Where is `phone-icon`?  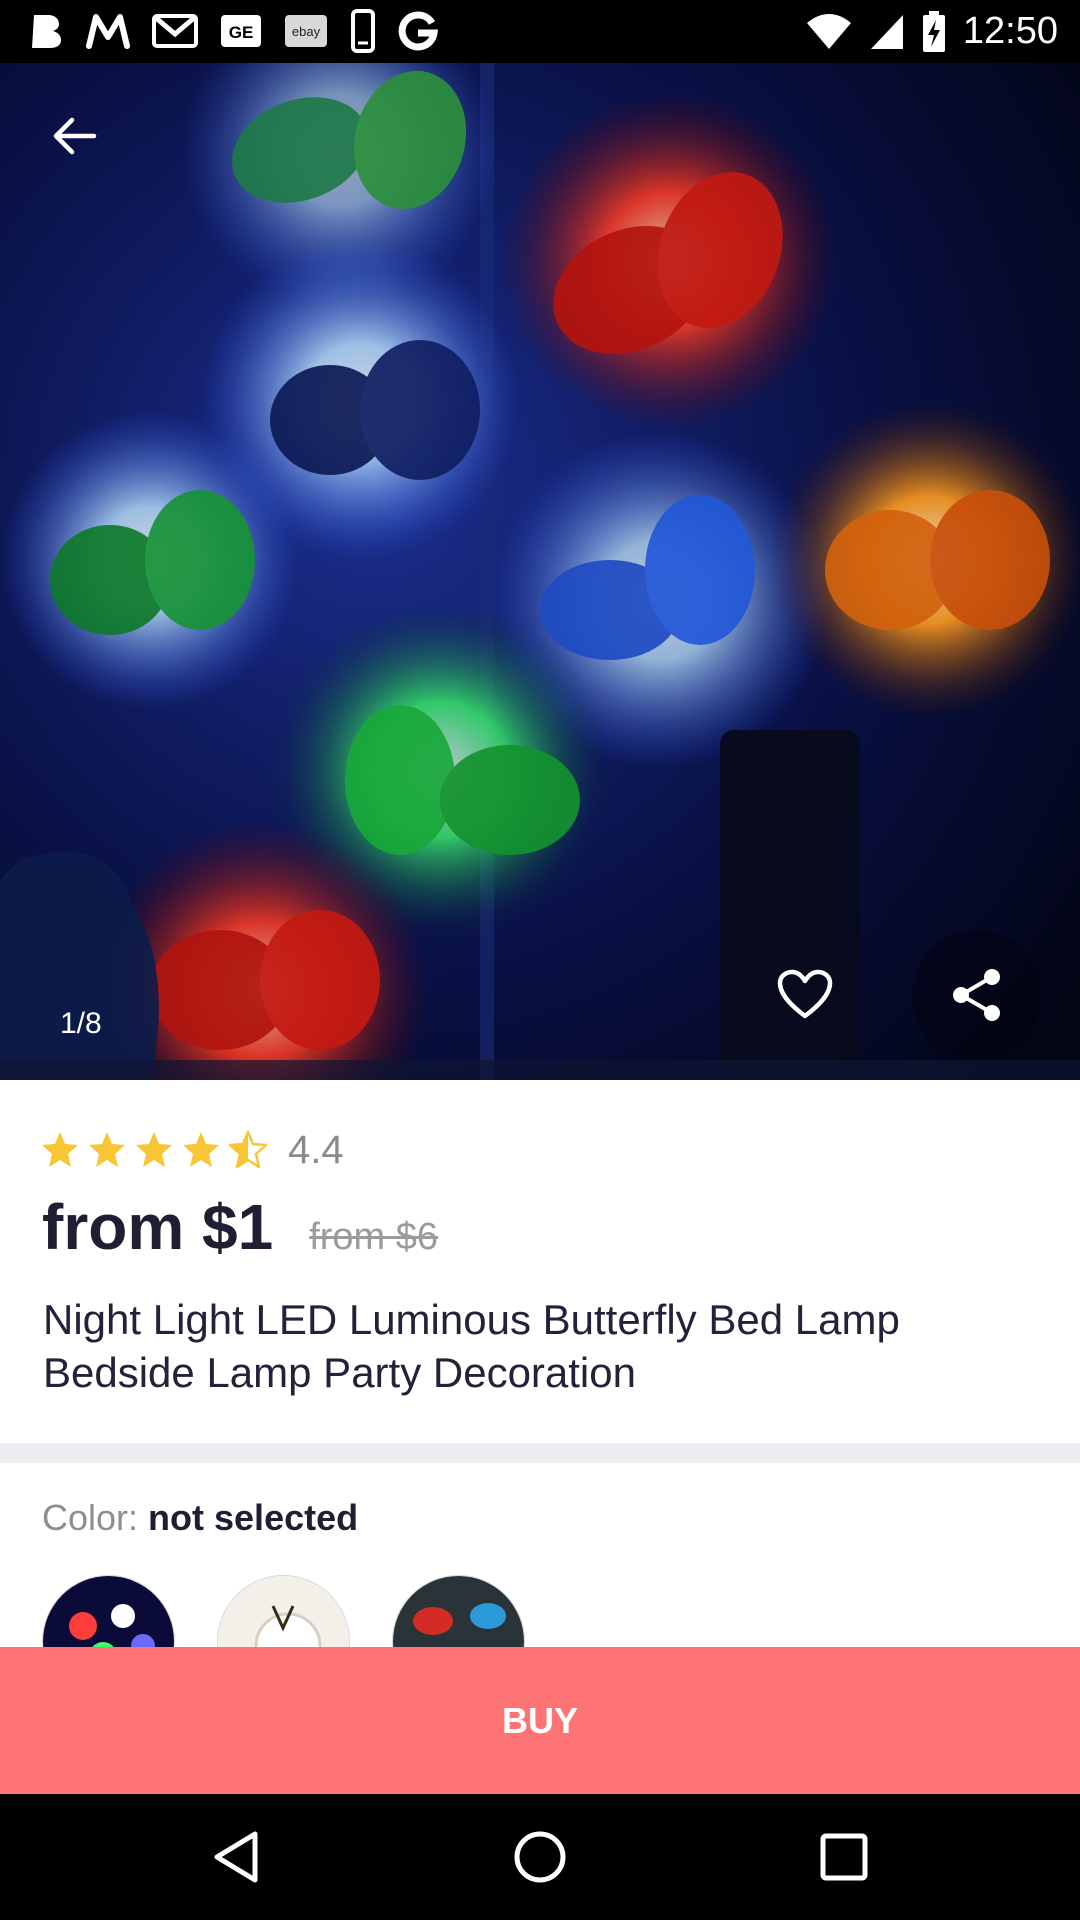 phone-icon is located at coordinates (363, 31).